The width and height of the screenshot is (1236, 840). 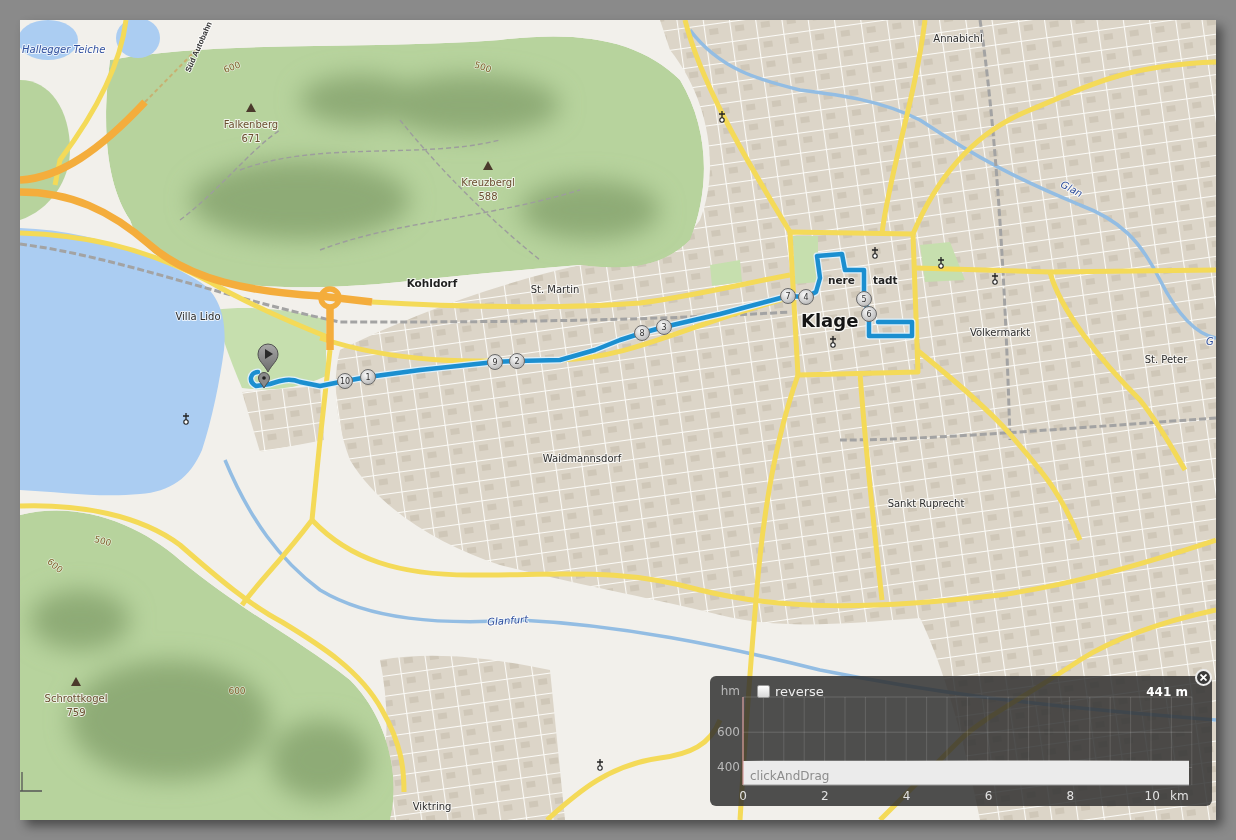 I want to click on water-label: Glan, so click(x=1071, y=189).